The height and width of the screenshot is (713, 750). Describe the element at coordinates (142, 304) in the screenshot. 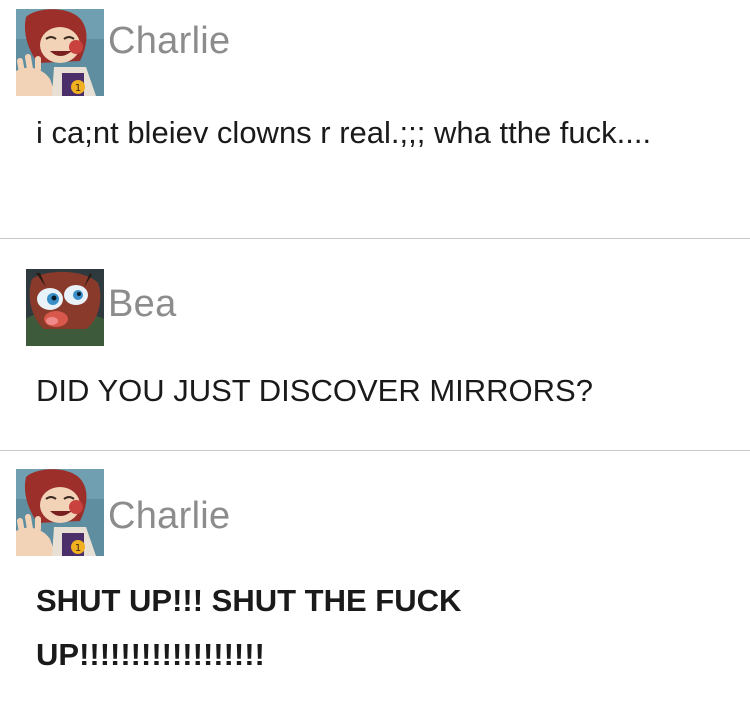

I see `username: Bea` at that location.